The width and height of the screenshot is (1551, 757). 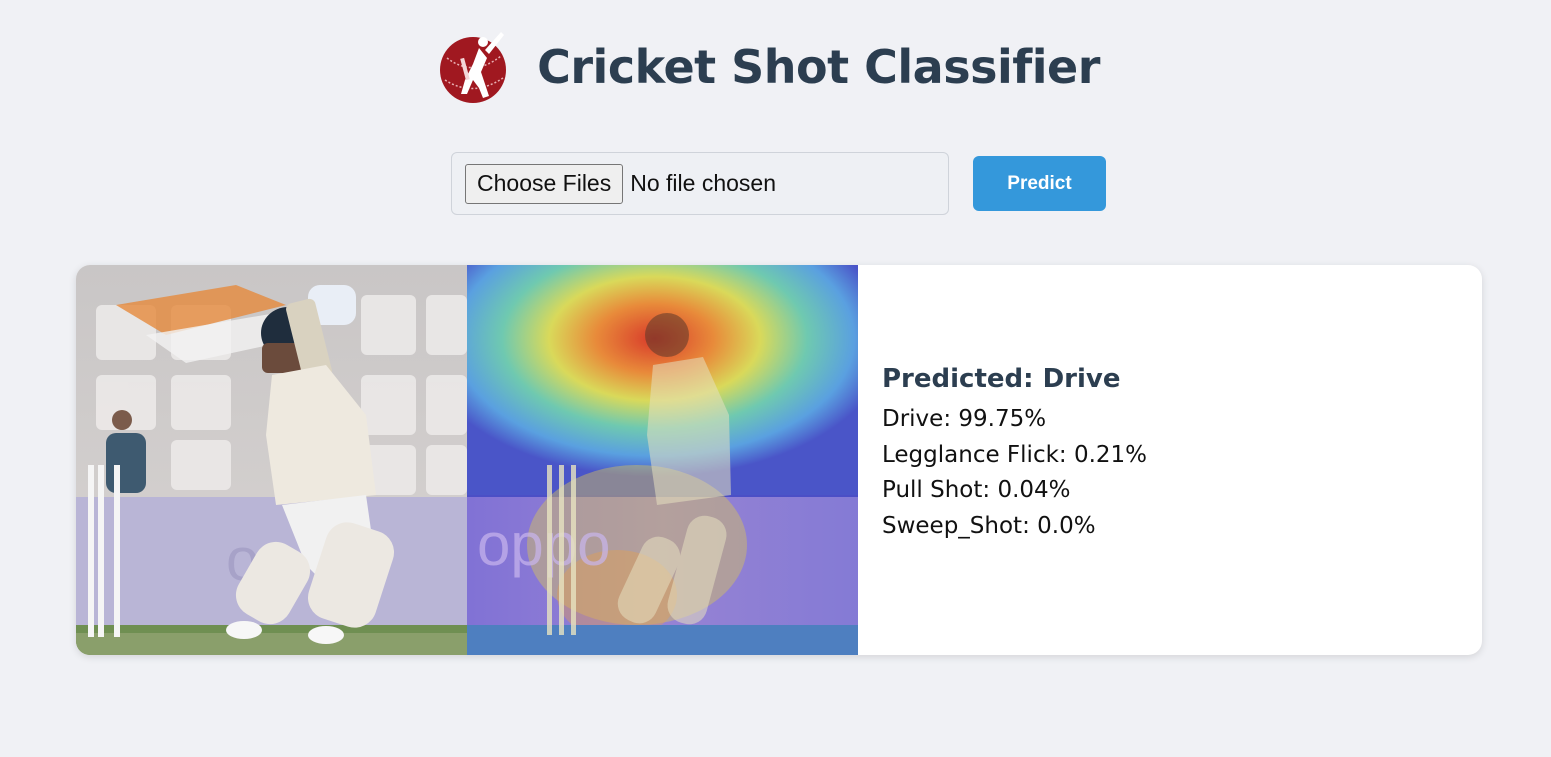 I want to click on predict-button: Predict, so click(x=1039, y=183).